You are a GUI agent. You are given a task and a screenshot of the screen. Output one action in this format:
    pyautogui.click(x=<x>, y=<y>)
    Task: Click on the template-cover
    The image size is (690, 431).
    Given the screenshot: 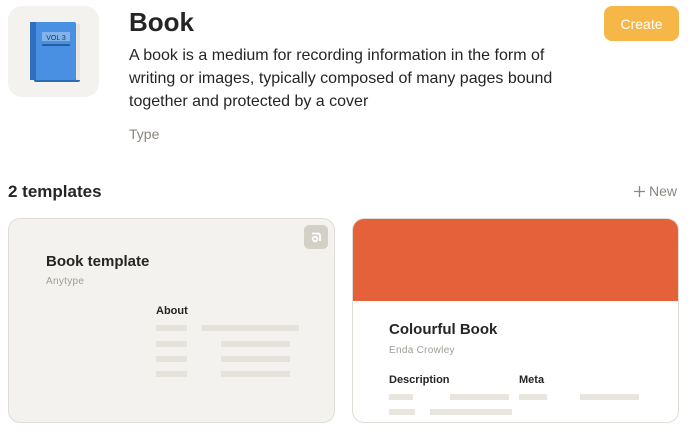 What is the action you would take?
    pyautogui.click(x=515, y=260)
    